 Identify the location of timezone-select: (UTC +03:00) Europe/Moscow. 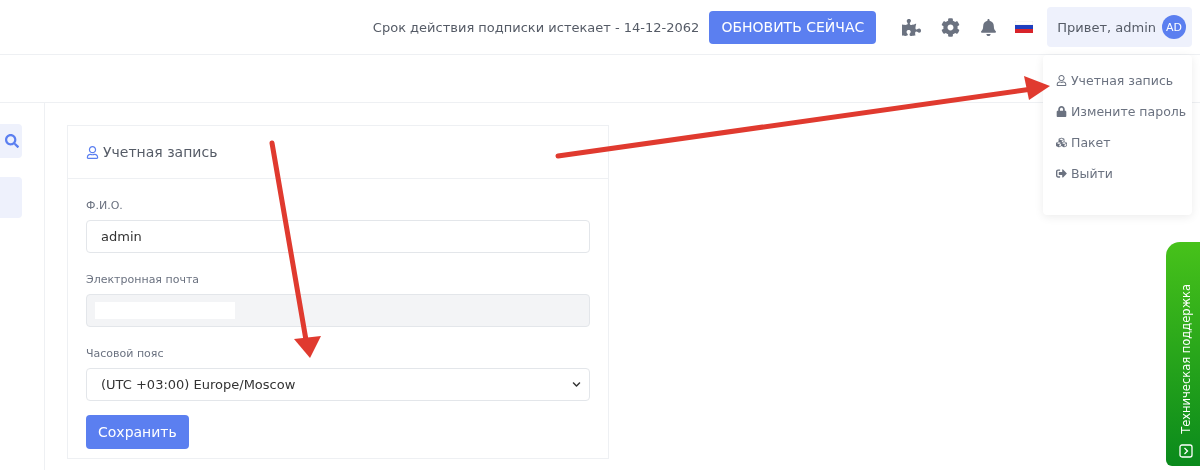
(338, 384).